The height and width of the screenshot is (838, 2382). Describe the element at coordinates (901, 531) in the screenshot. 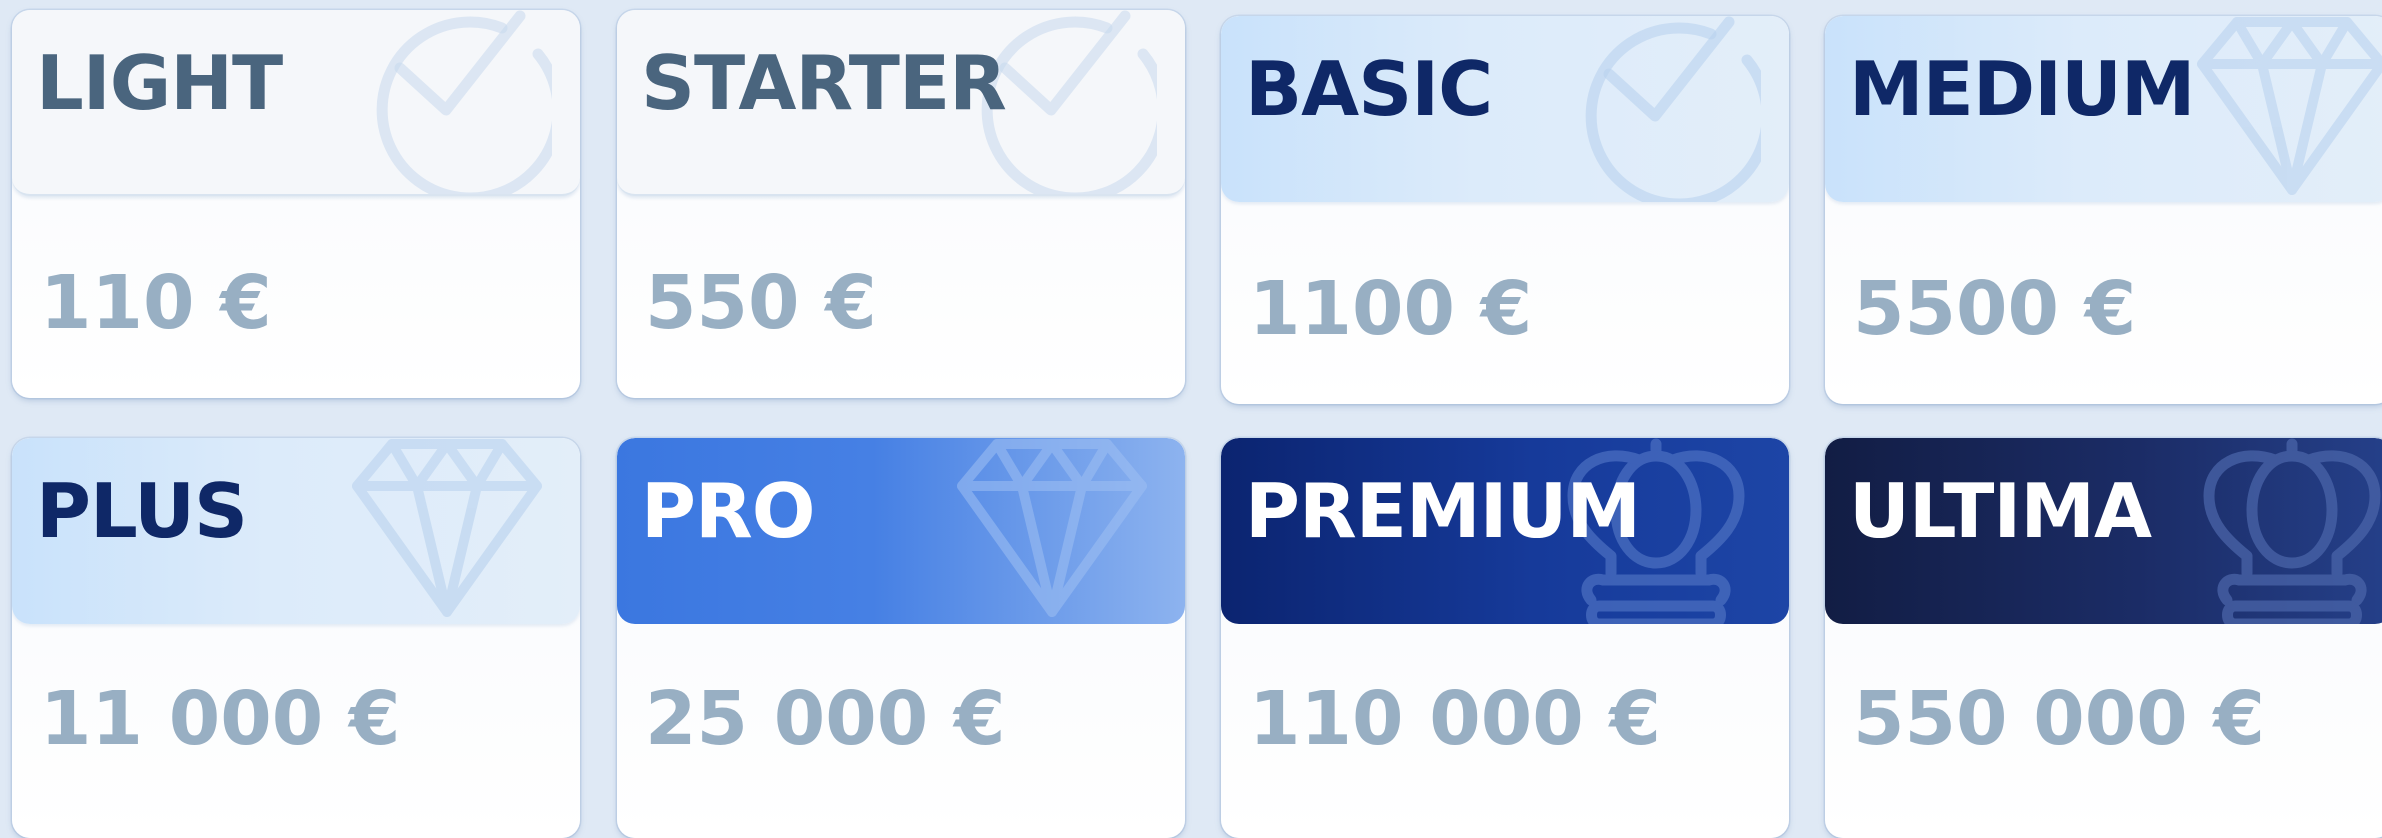

I see `plan-card-header: PRO` at that location.